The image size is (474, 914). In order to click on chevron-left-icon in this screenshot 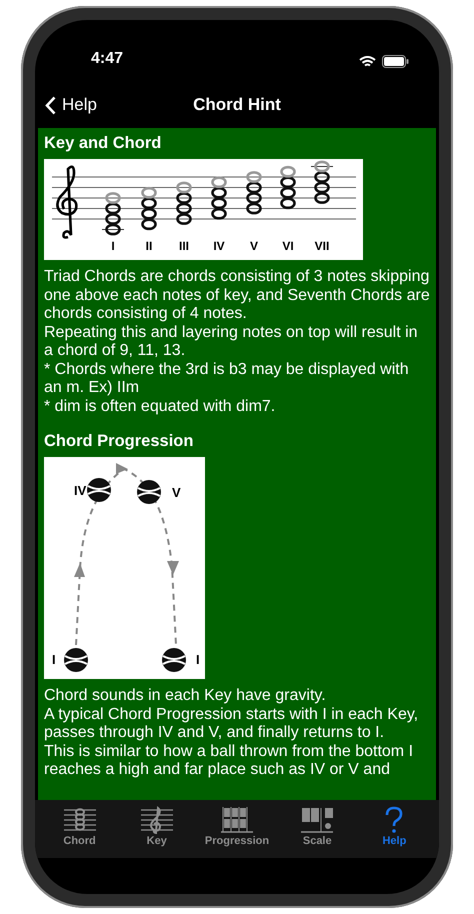, I will do `click(50, 105)`.